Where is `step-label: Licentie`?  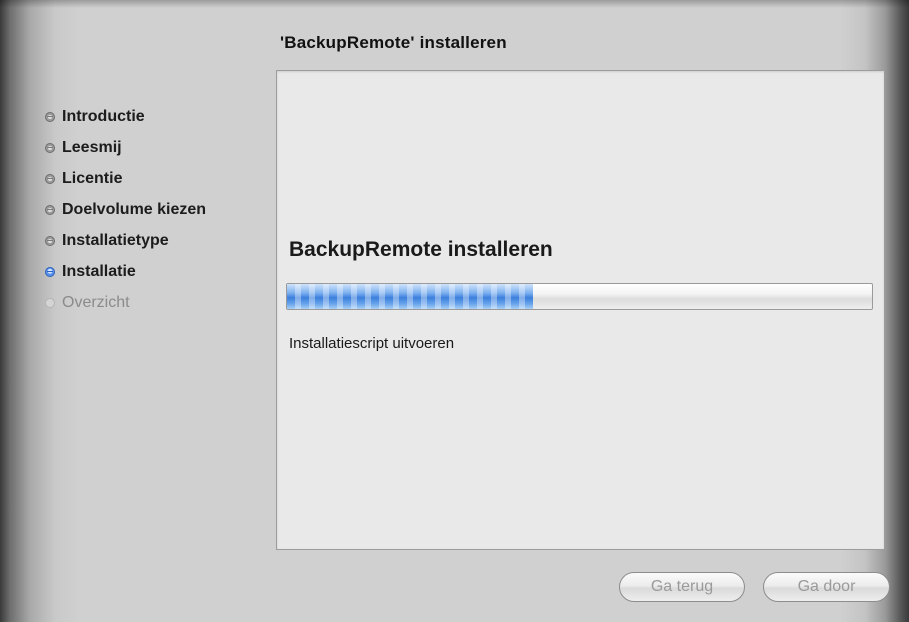
step-label: Licentie is located at coordinates (92, 178).